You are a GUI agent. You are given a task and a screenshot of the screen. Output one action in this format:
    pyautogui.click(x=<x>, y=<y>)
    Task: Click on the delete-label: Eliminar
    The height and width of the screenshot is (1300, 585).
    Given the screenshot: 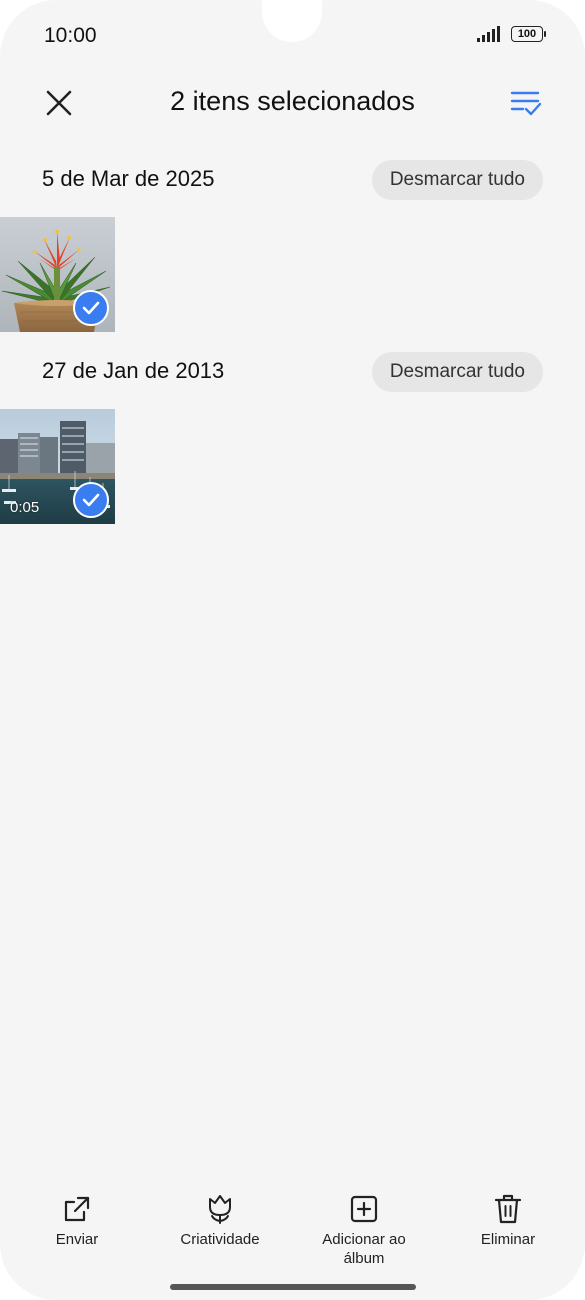 What is the action you would take?
    pyautogui.click(x=508, y=1239)
    